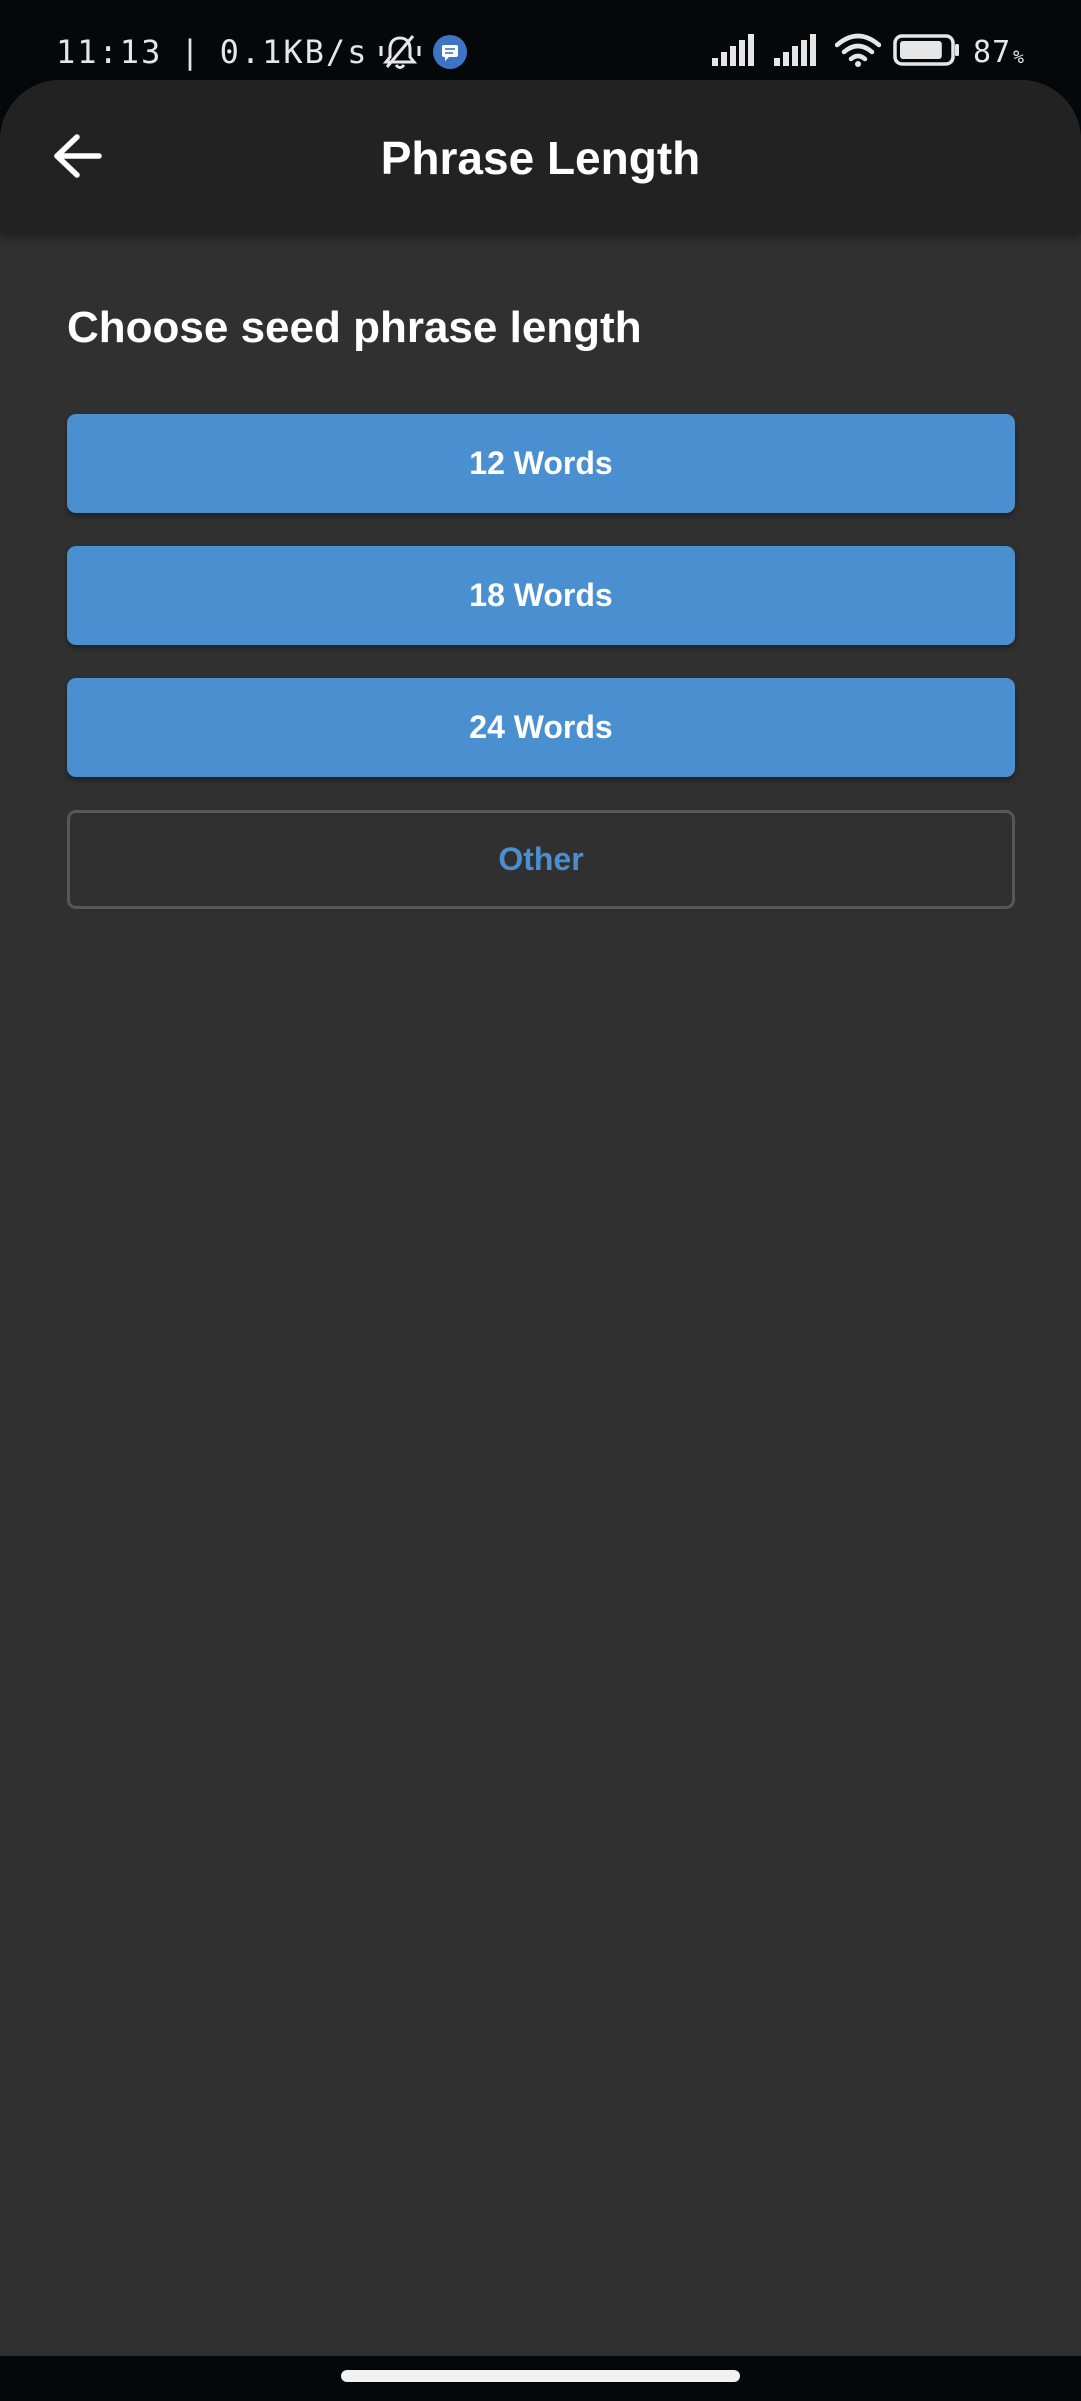 This screenshot has height=2401, width=1081. What do you see at coordinates (541, 463) in the screenshot?
I see `twelve-words-button: 12 Words` at bounding box center [541, 463].